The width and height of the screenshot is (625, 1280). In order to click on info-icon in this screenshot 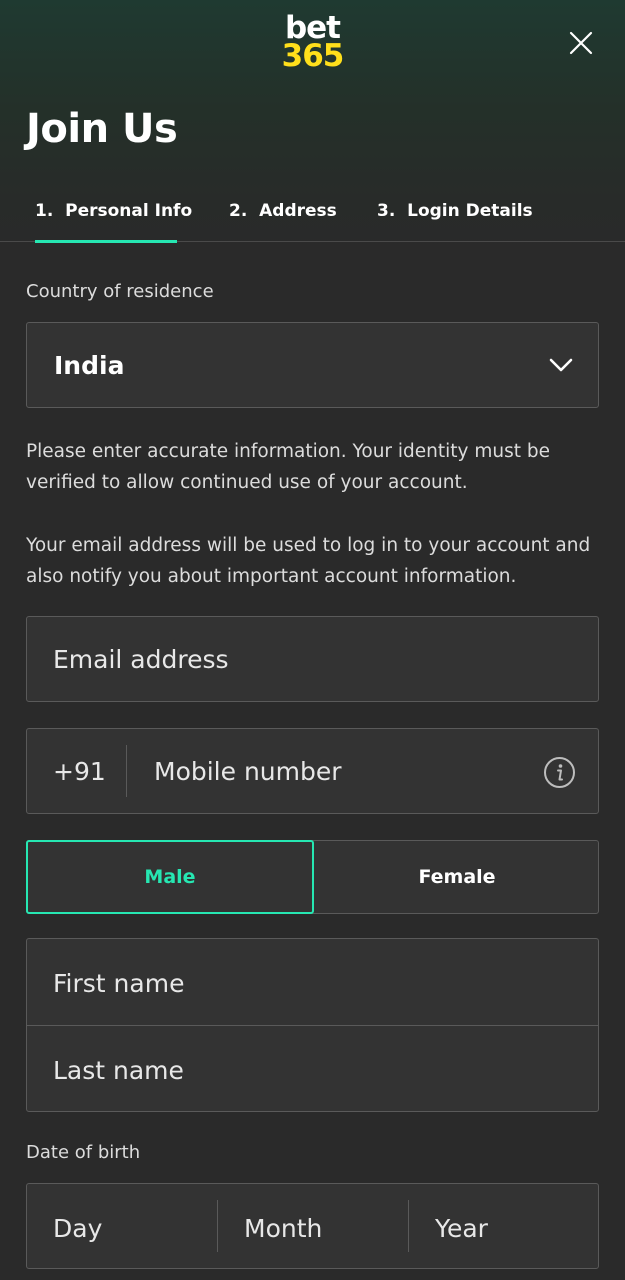, I will do `click(559, 772)`.